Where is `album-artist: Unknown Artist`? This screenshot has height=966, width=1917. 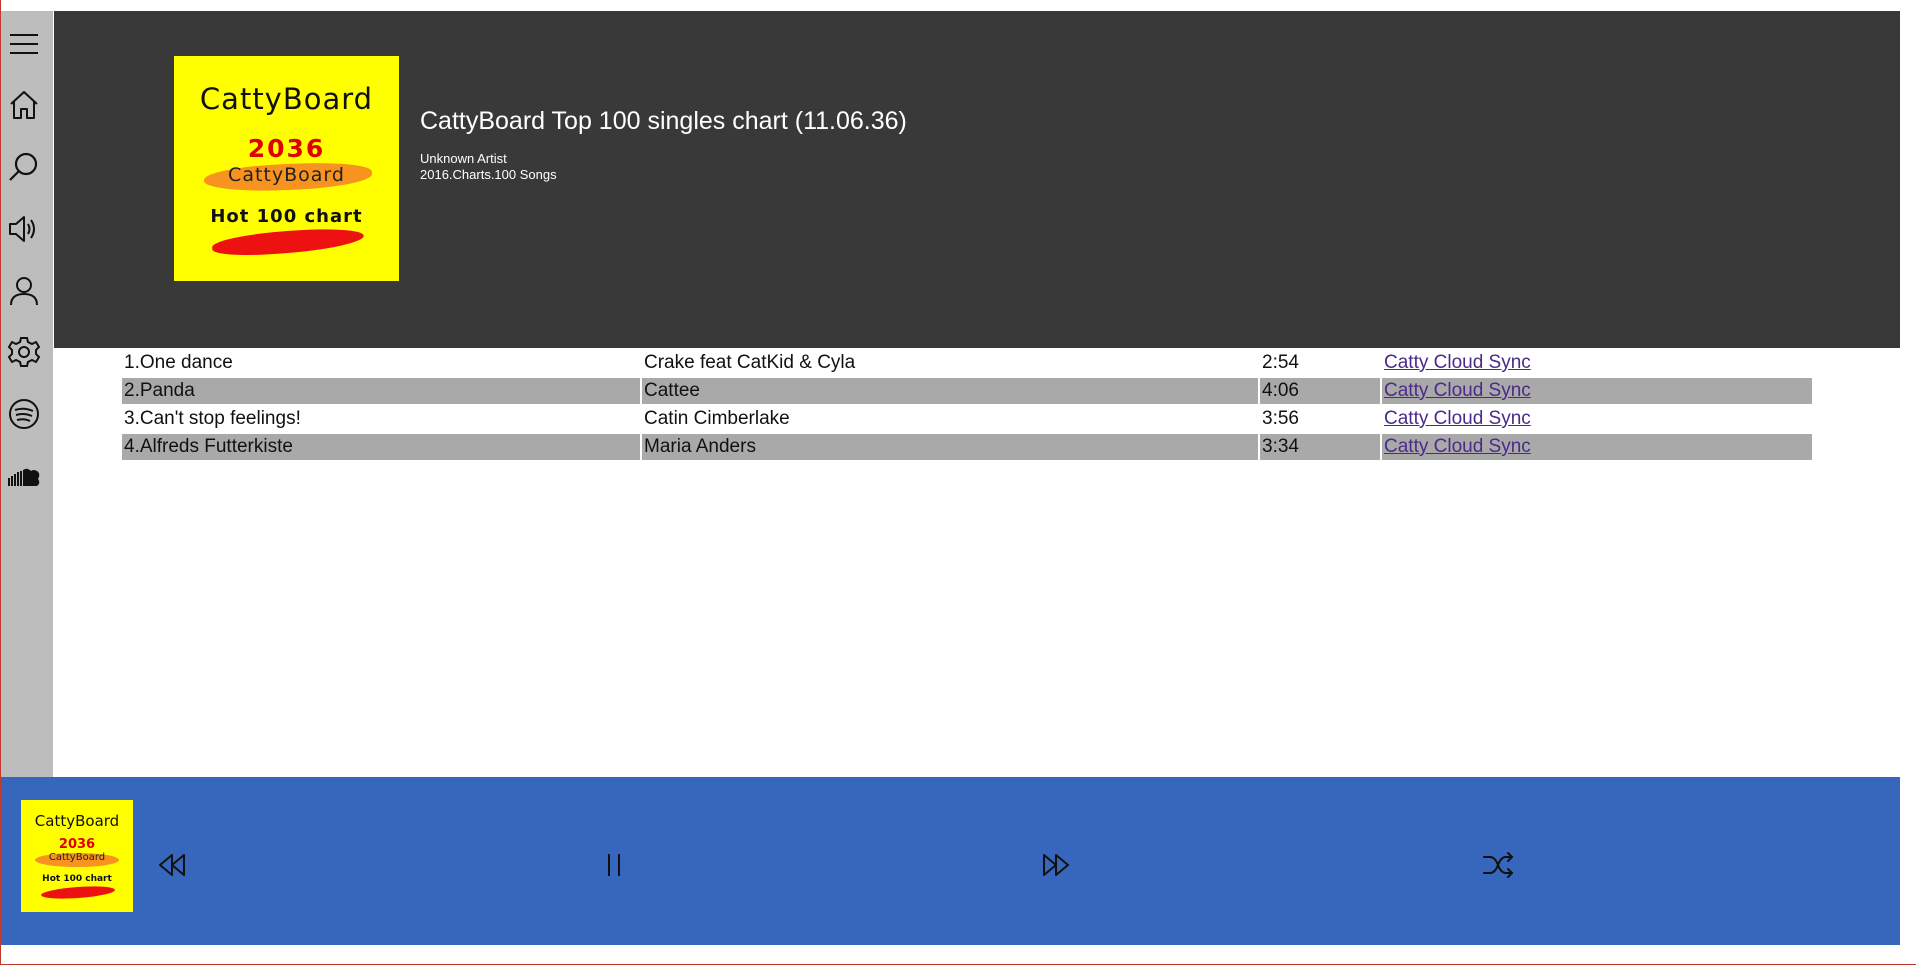 album-artist: Unknown Artist is located at coordinates (463, 158).